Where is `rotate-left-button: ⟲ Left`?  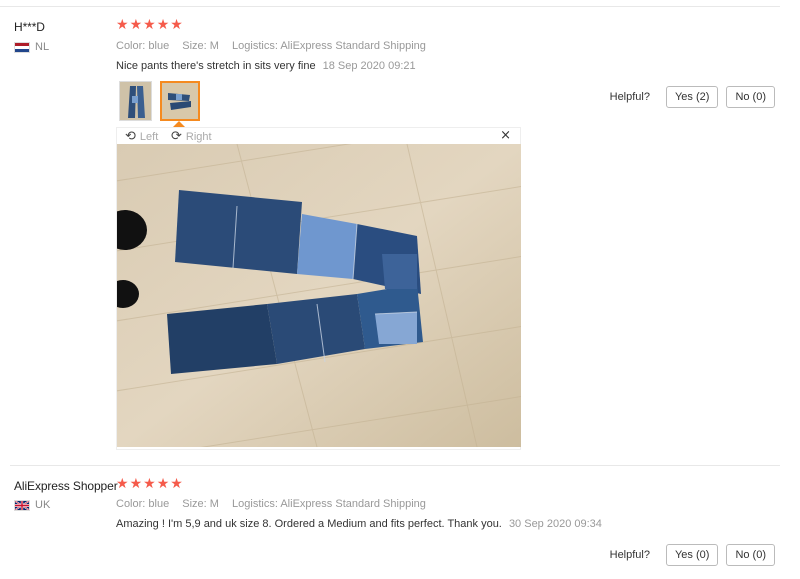
rotate-left-button: ⟲ Left is located at coordinates (141, 136).